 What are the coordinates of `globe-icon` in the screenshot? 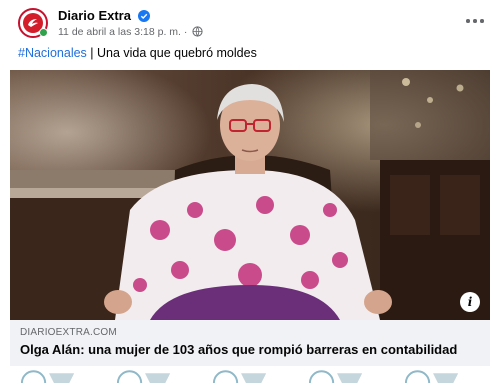 It's located at (197, 31).